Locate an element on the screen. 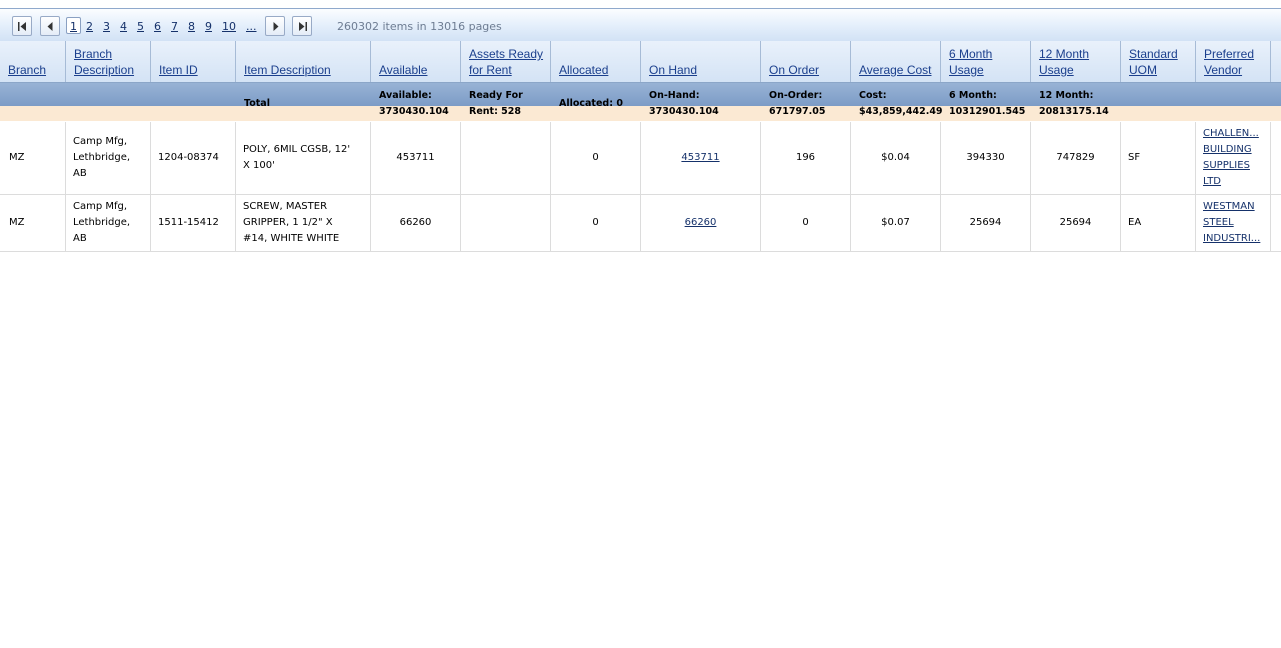 The image size is (1281, 648). page-link-8: 8 is located at coordinates (191, 26).